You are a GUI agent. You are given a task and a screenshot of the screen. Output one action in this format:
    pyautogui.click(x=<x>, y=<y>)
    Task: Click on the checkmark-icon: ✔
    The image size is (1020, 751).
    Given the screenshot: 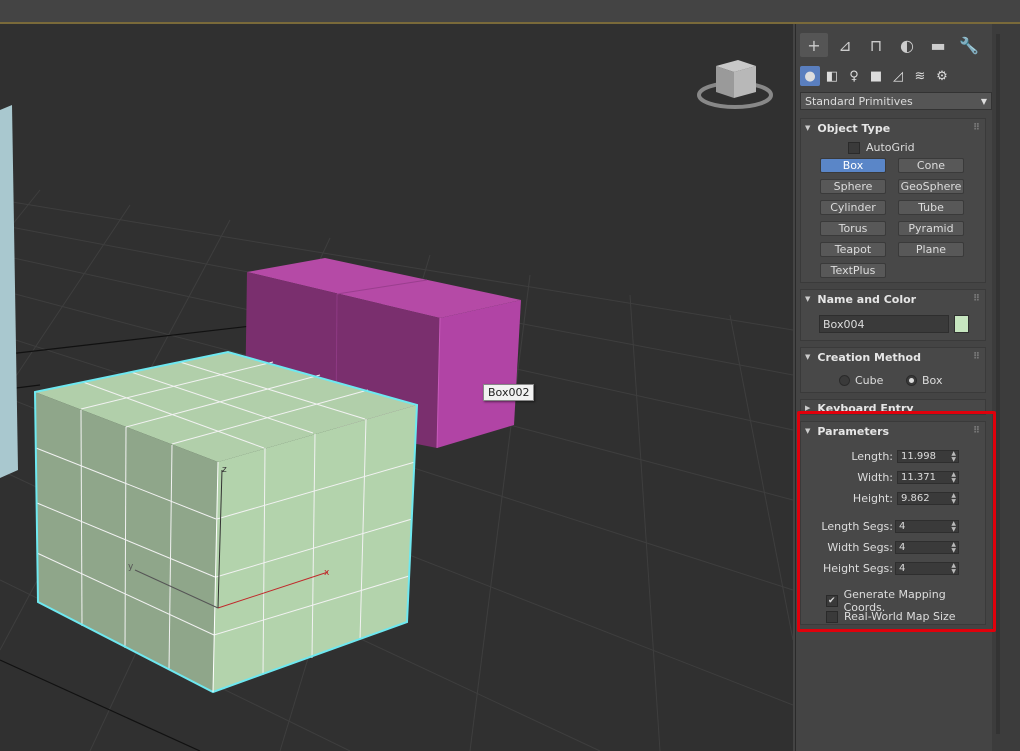 What is the action you would take?
    pyautogui.click(x=832, y=601)
    